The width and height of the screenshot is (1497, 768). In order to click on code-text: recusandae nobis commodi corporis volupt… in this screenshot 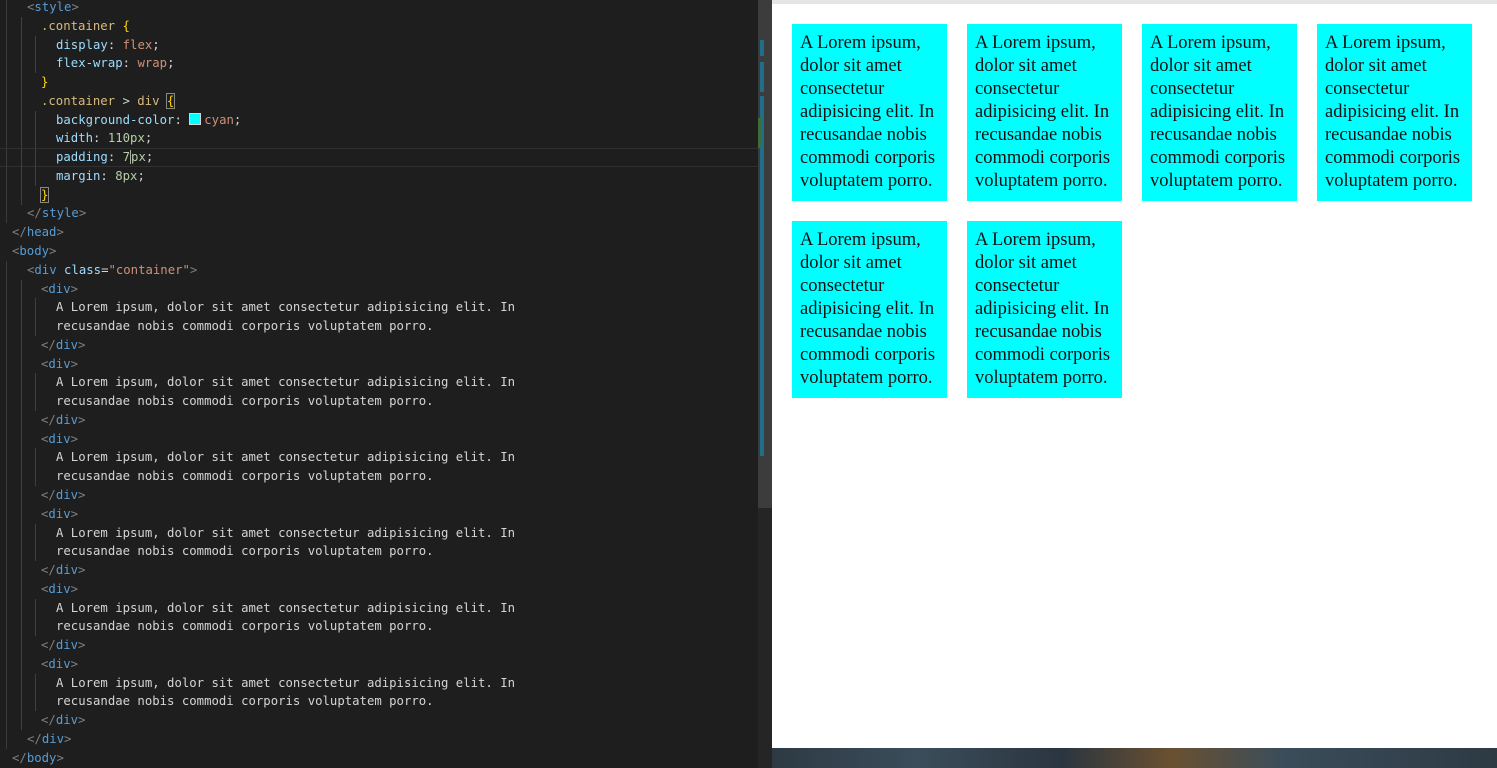, I will do `click(245, 476)`.